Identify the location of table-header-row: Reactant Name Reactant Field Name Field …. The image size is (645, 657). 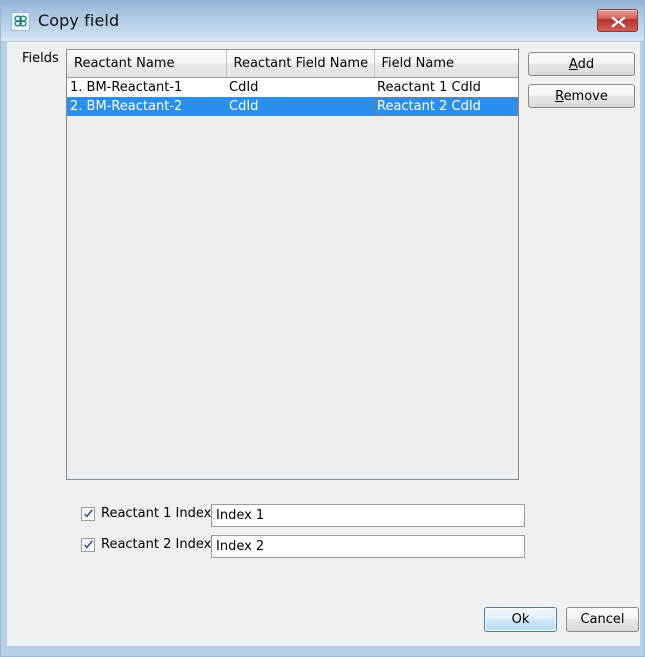
(292, 64).